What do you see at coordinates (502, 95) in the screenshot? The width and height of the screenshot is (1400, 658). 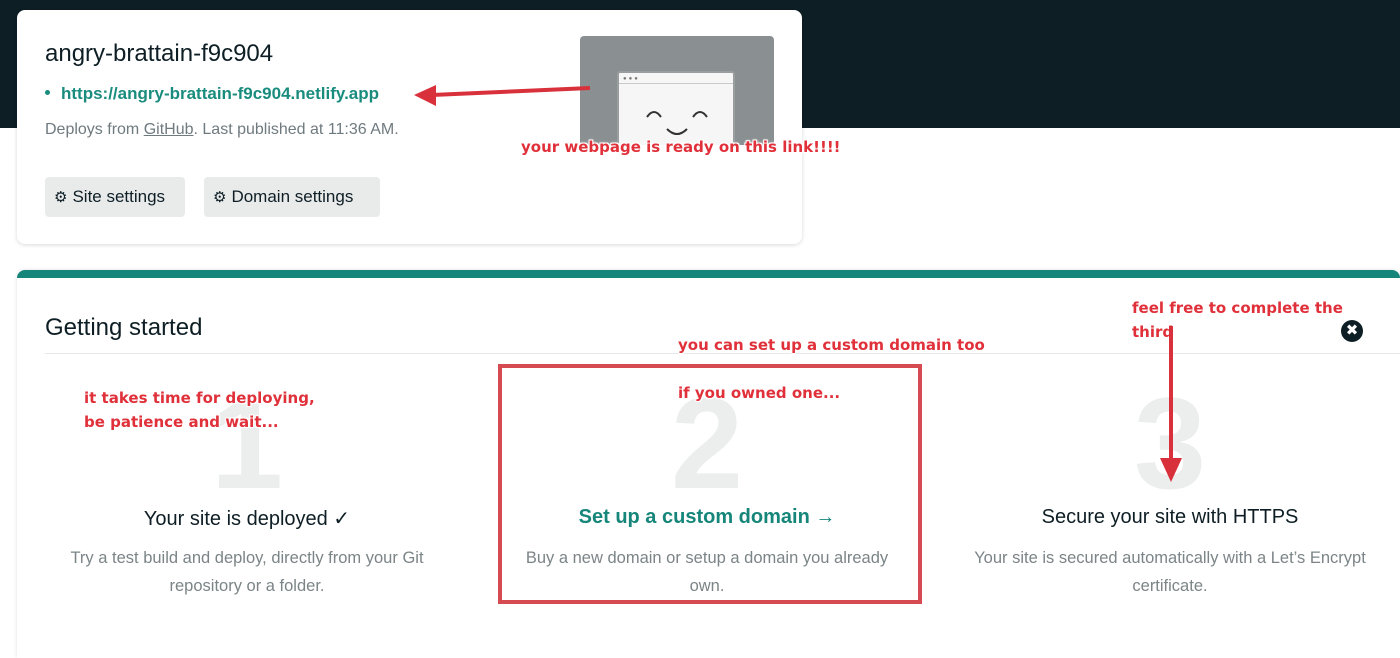 I see `arrow-to-url` at bounding box center [502, 95].